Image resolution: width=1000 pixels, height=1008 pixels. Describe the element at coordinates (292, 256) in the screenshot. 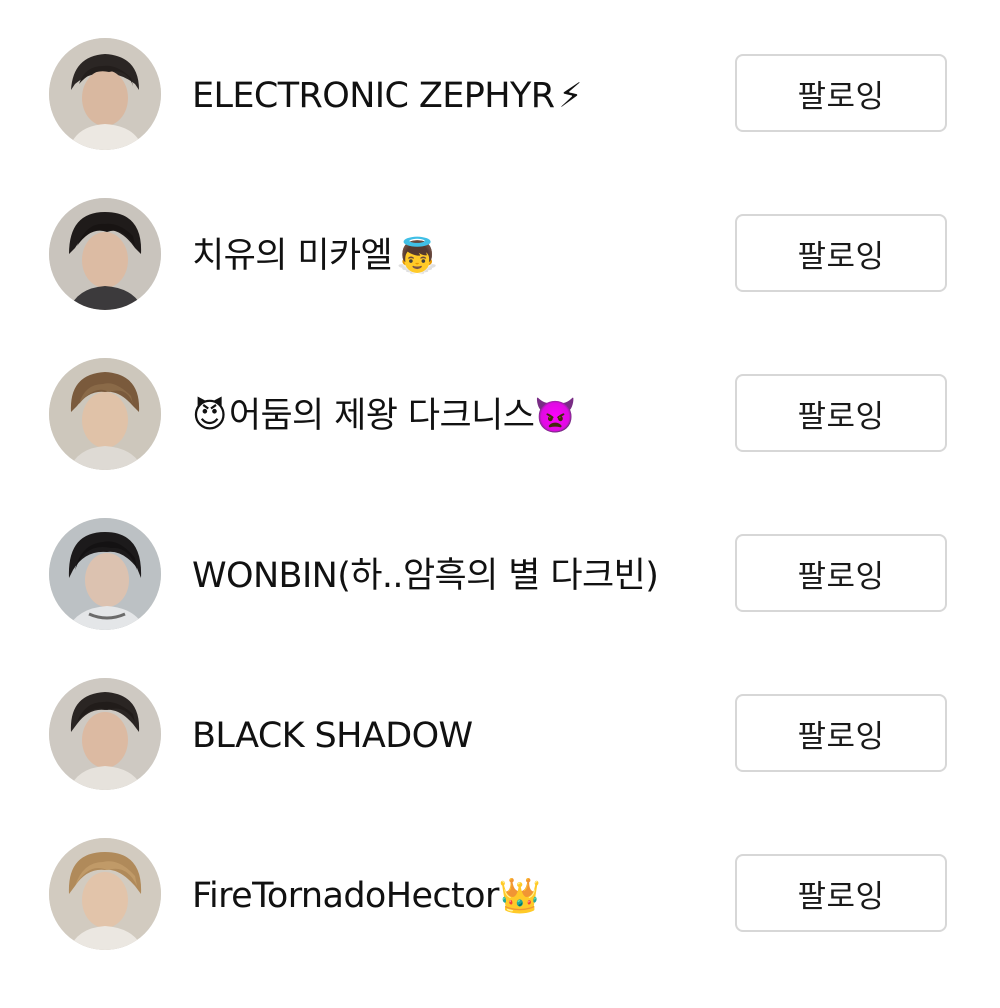

I see `user-name-text: 치유의 미카엘` at that location.